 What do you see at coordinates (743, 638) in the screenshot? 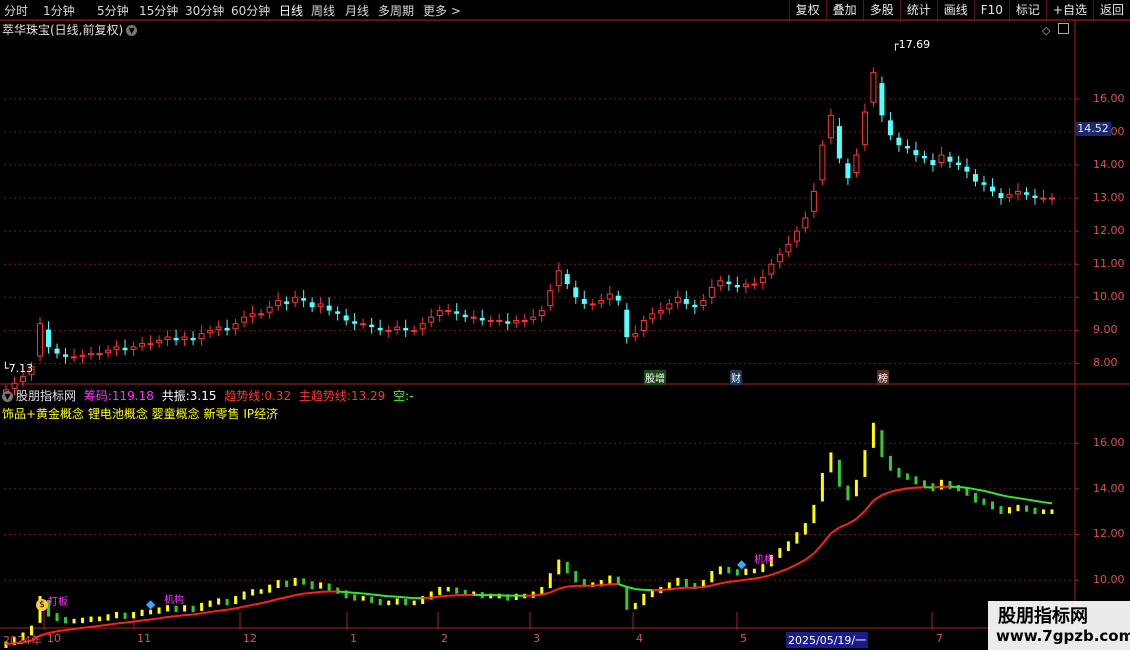
I see `date-label: 5` at bounding box center [743, 638].